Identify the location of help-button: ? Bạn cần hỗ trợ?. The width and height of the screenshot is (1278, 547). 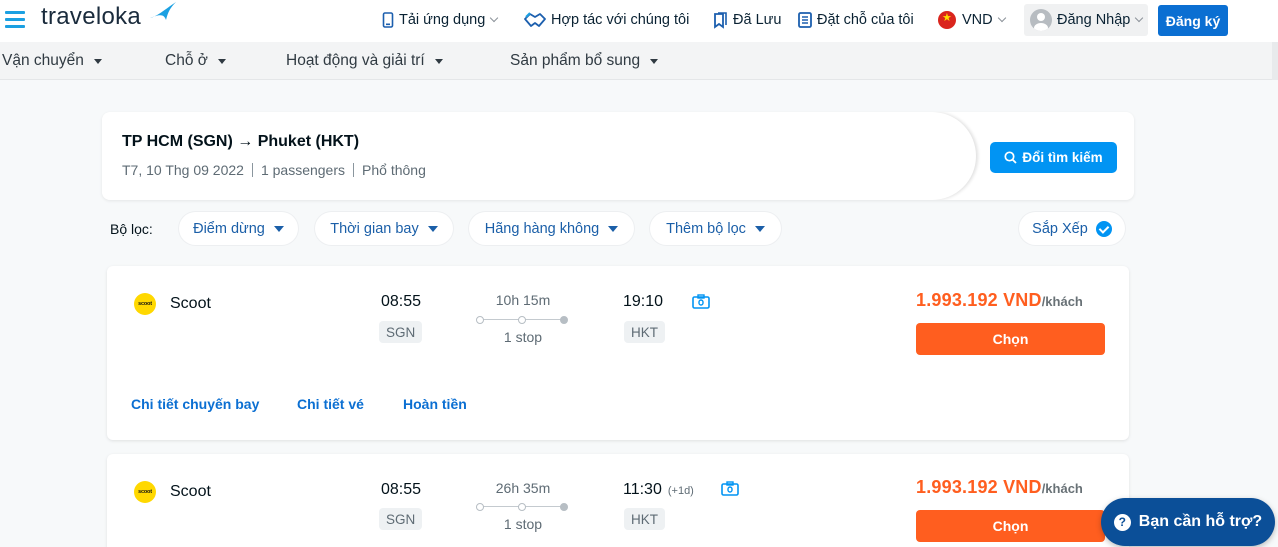
(1188, 522).